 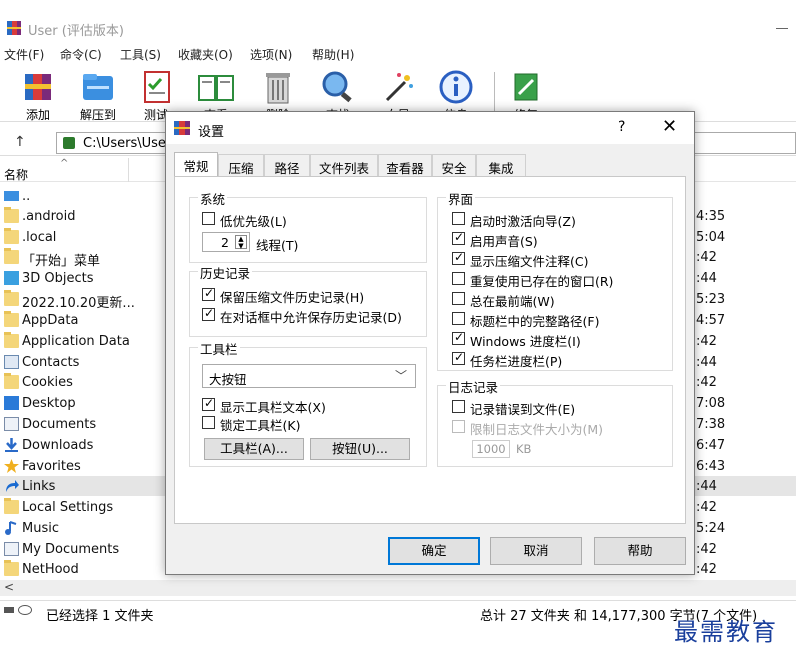 I want to click on tab-file-list: 文件列表, so click(x=344, y=165).